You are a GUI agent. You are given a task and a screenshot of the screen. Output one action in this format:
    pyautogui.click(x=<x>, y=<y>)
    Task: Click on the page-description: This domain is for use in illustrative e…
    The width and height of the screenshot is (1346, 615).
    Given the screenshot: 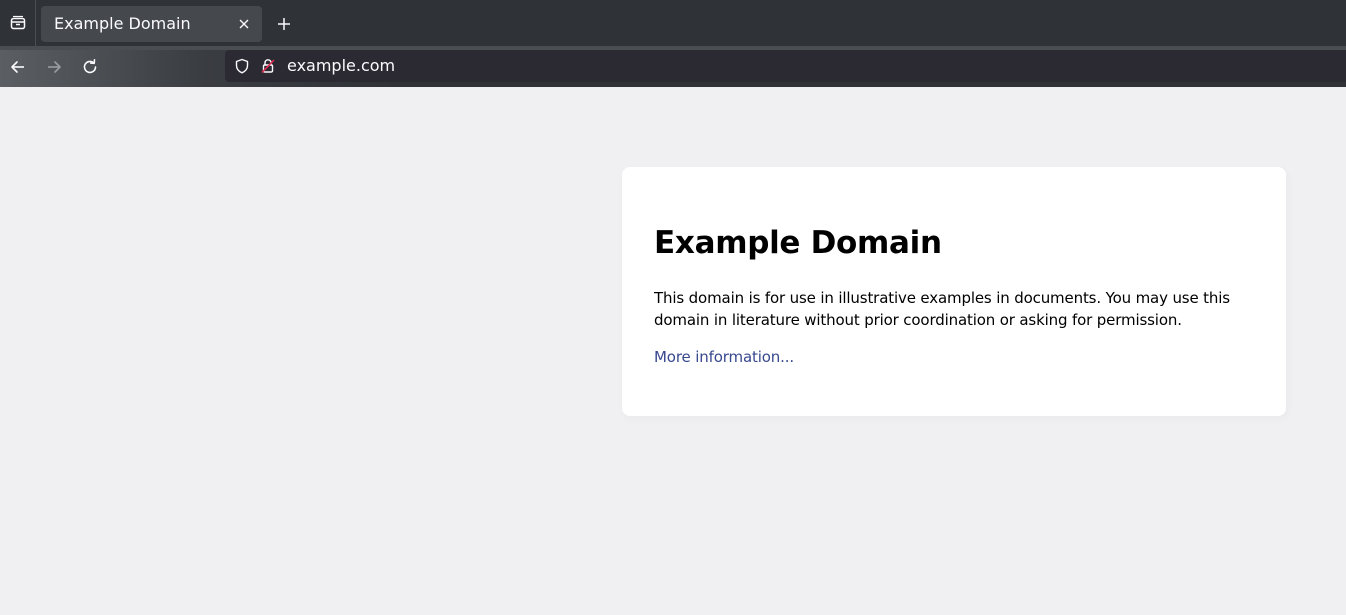 What is the action you would take?
    pyautogui.click(x=942, y=309)
    